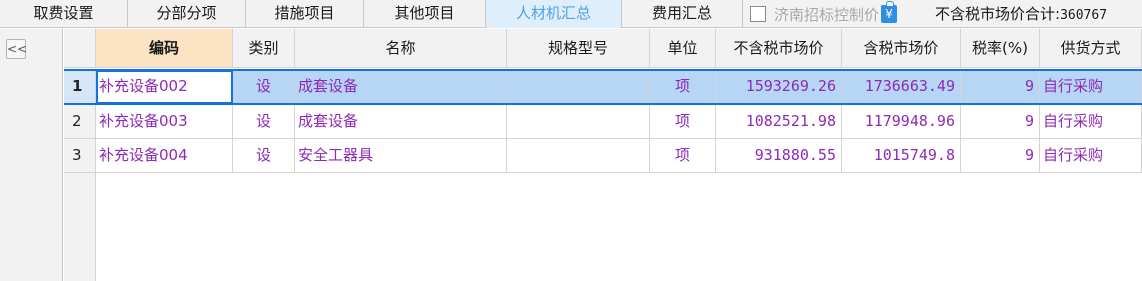 The height and width of the screenshot is (281, 1142). Describe the element at coordinates (554, 14) in the screenshot. I see `tab-labor-material-summary: 人材机汇总` at that location.